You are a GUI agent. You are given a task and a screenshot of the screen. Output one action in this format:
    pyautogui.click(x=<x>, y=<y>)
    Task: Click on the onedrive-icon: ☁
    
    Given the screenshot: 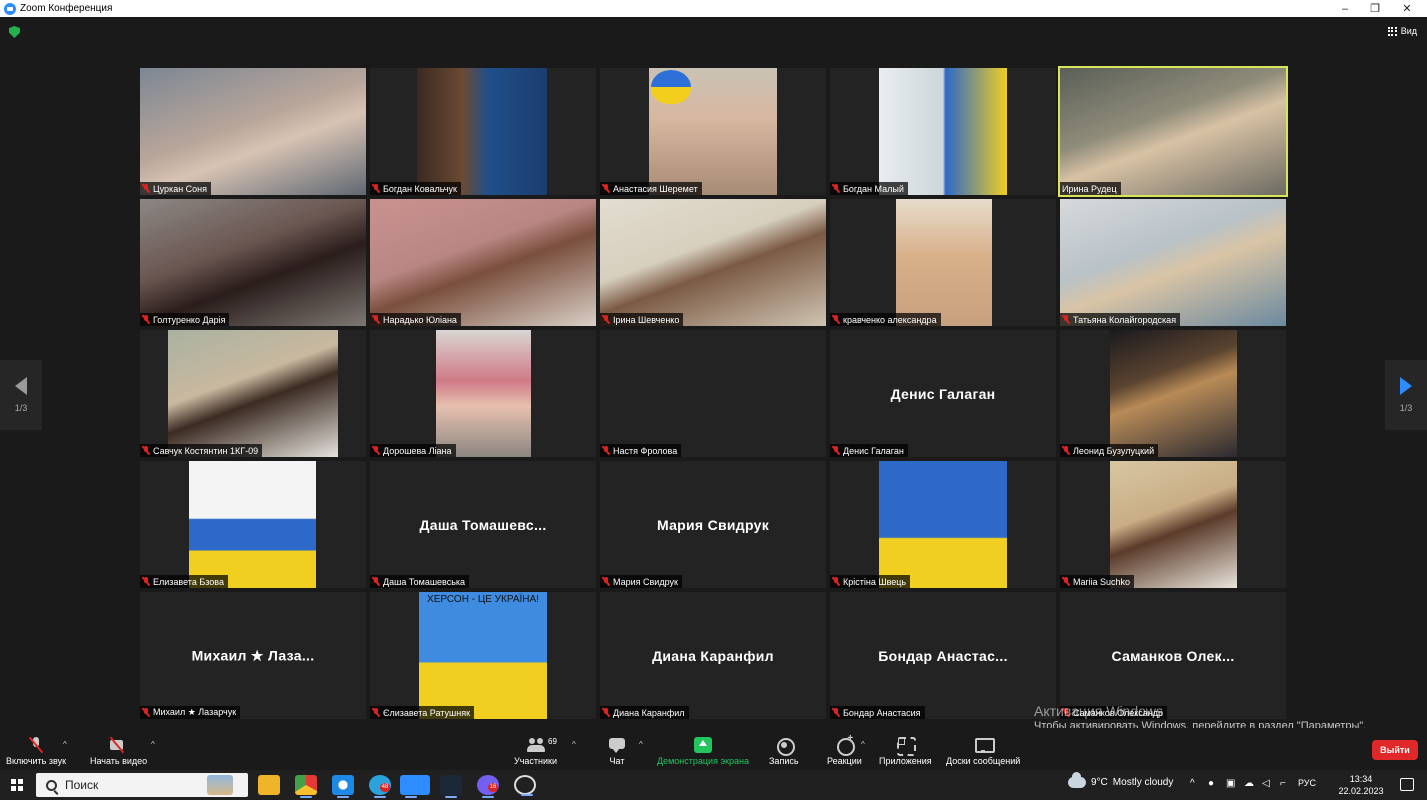 What is the action you would take?
    pyautogui.click(x=1249, y=783)
    